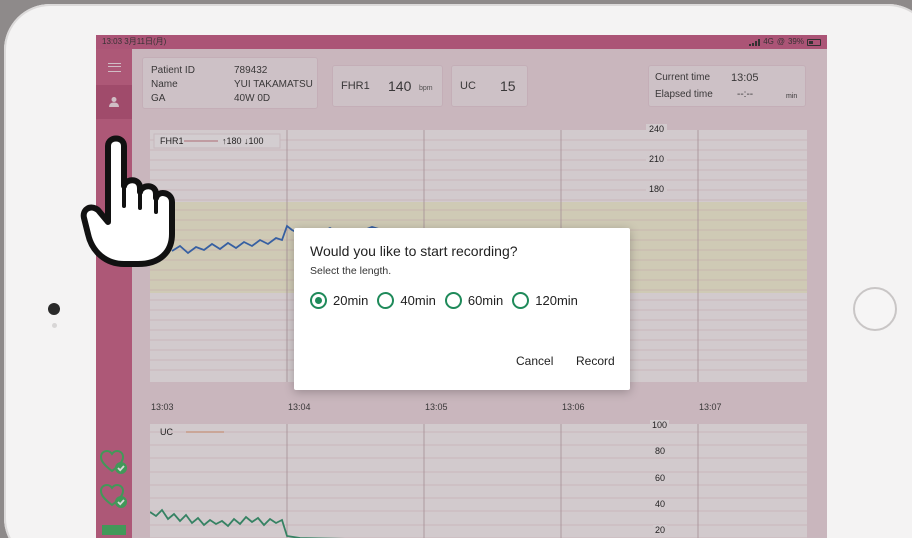  Describe the element at coordinates (418, 300) in the screenshot. I see `option-label: 40min` at that location.